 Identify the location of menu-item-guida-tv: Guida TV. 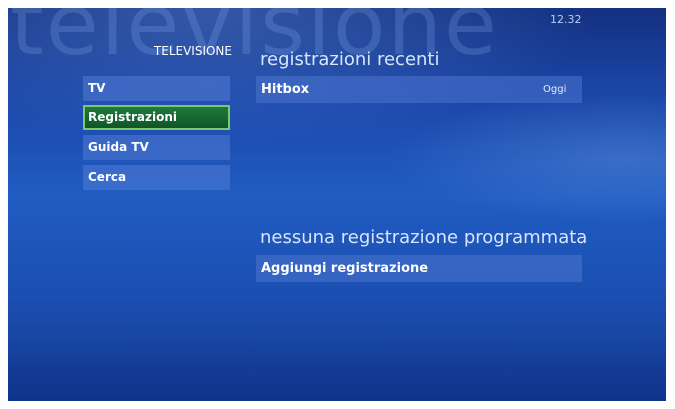
(156, 147).